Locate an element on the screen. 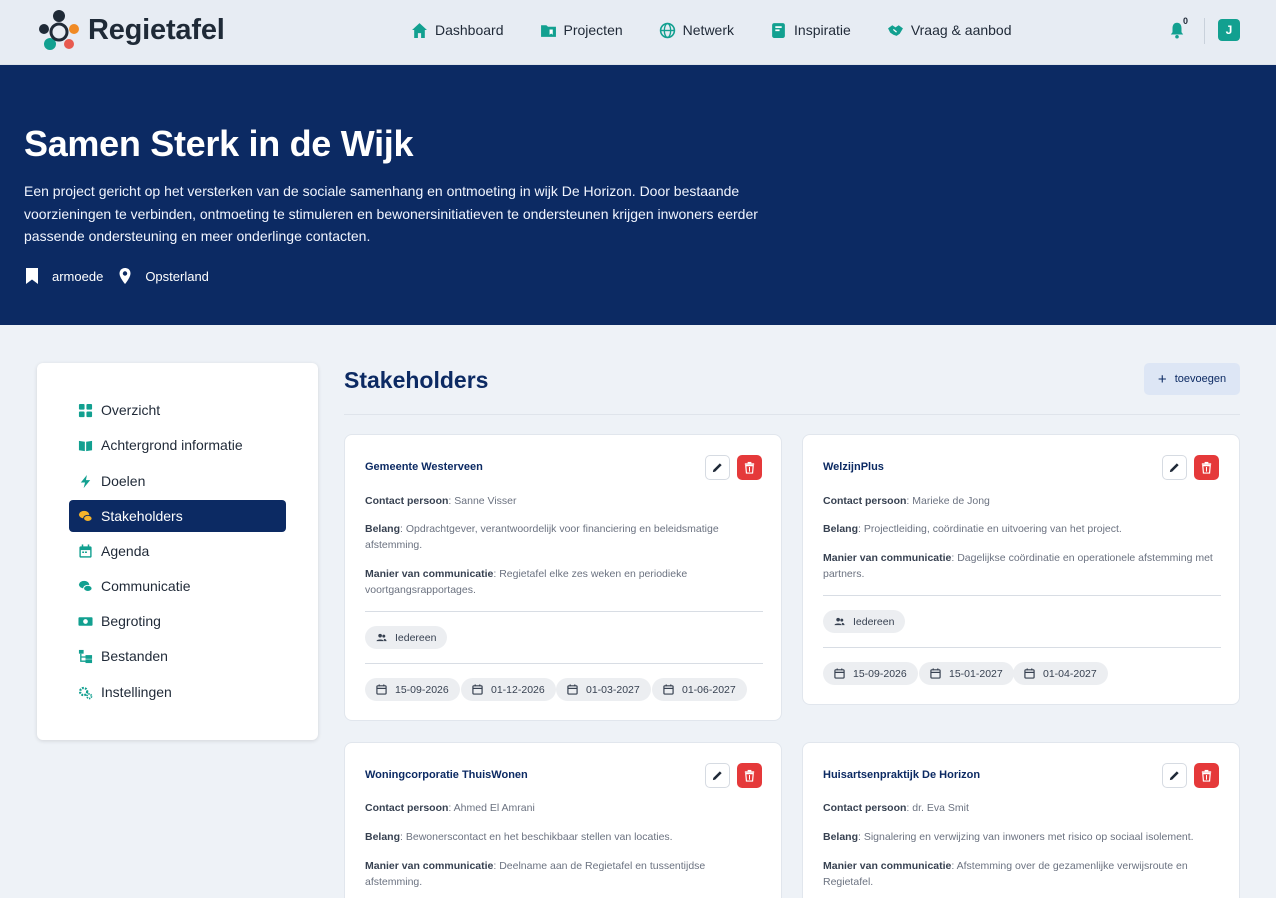 The width and height of the screenshot is (1276, 898). nav-dashboard-label: Dashboard is located at coordinates (469, 30).